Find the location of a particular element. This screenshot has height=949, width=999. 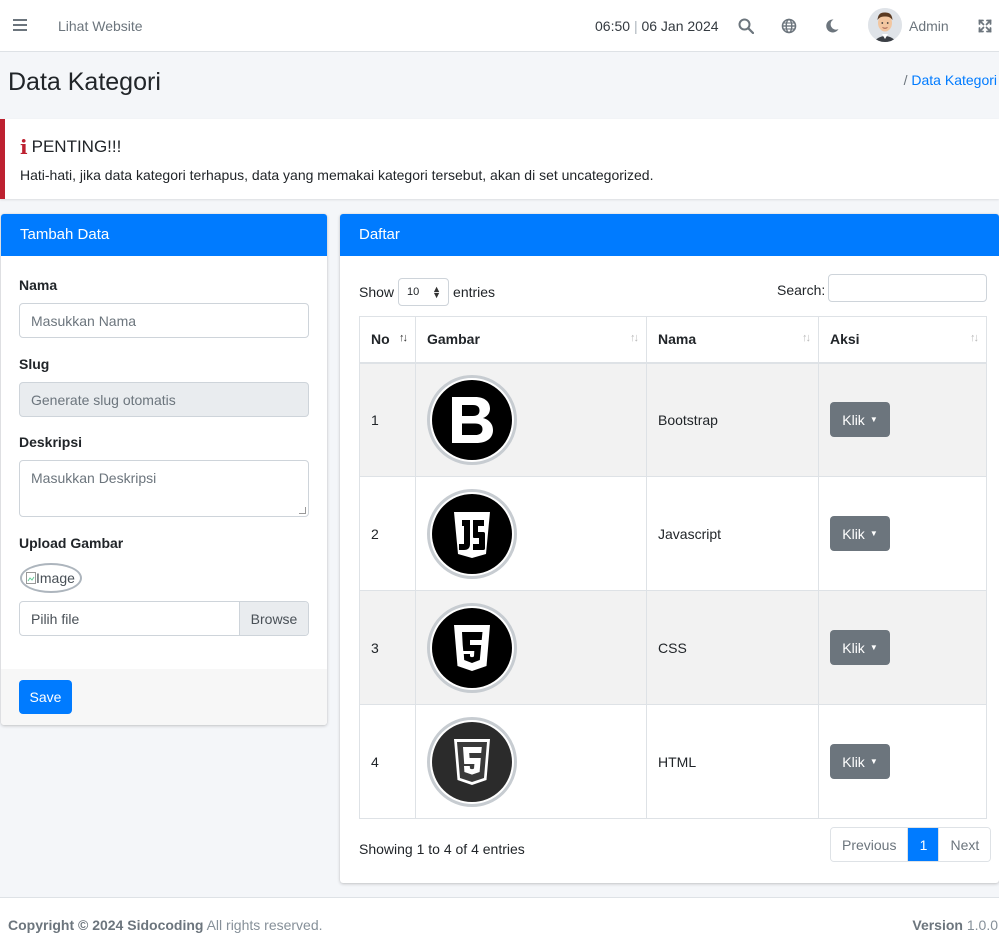

select-caret-icon: ▲ ▼ is located at coordinates (437, 292).